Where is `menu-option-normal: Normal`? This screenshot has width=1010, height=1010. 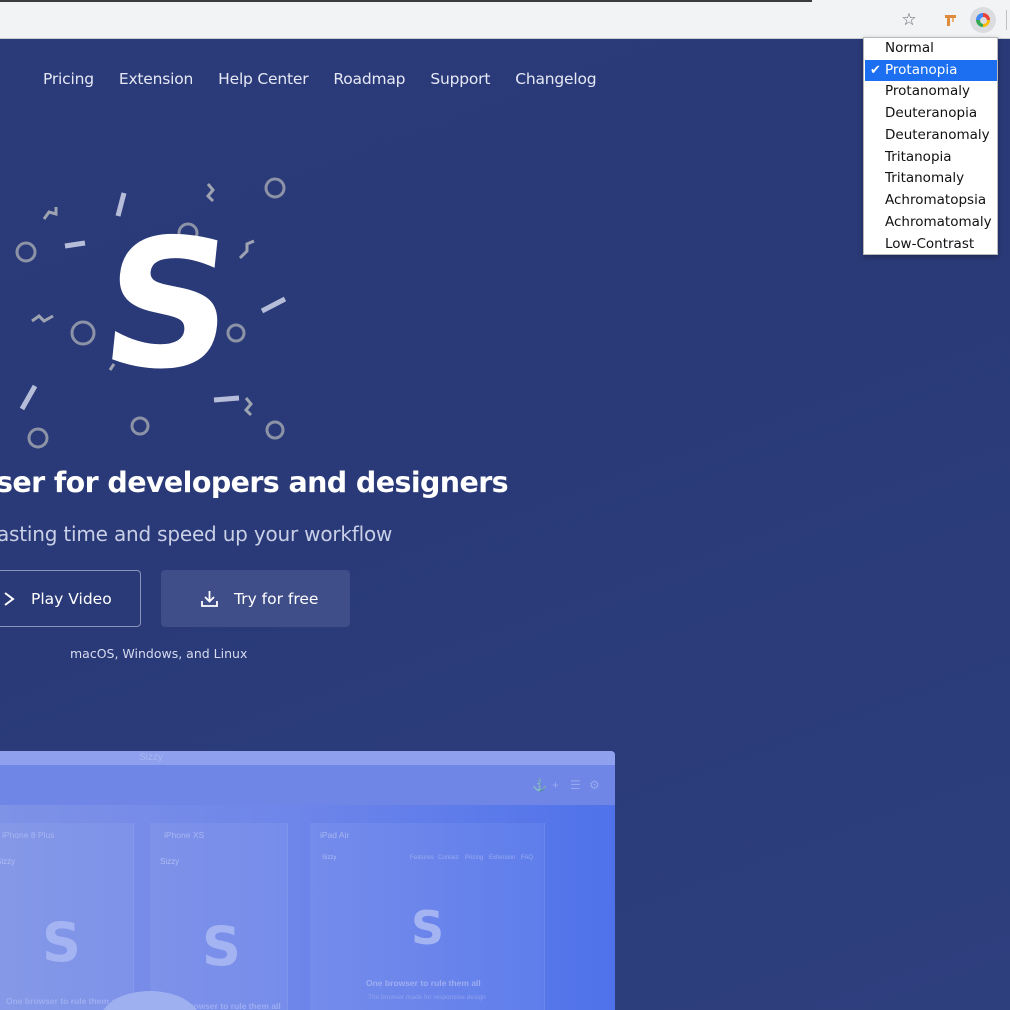
menu-option-normal: Normal is located at coordinates (931, 48).